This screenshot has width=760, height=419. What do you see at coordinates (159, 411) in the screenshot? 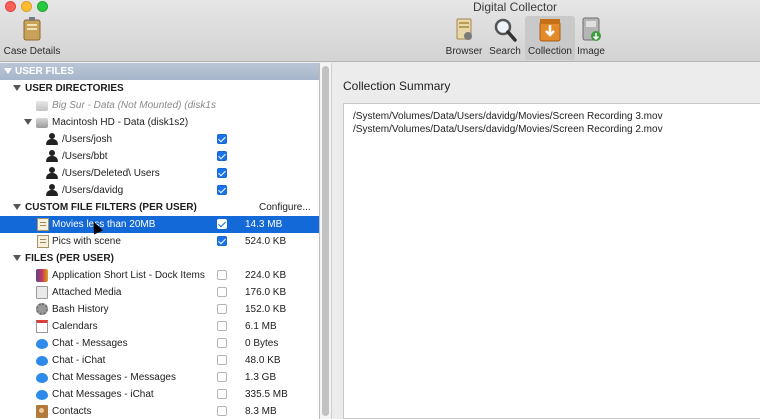
I see `file-row-contacts: Contacts 8.3 MB` at bounding box center [159, 411].